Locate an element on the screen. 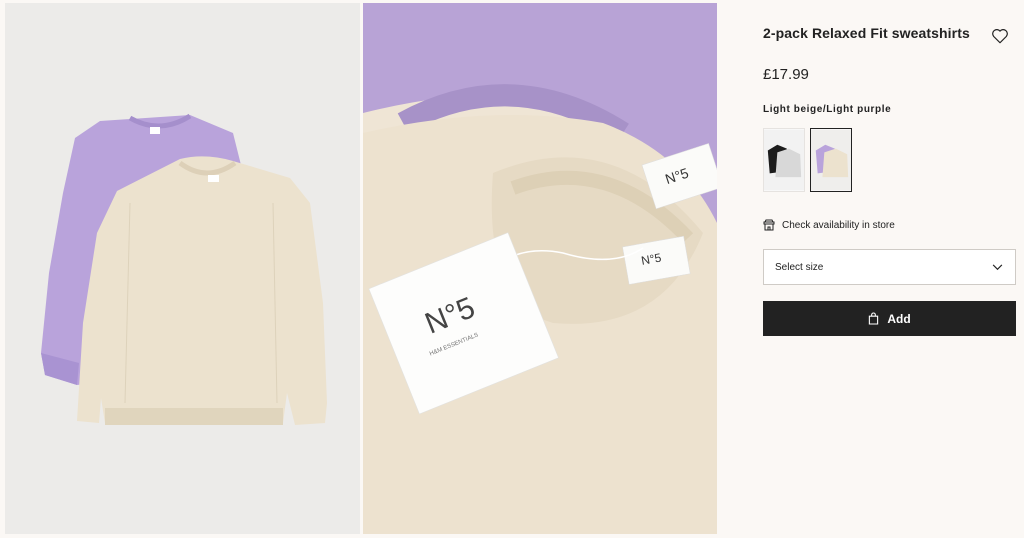 This screenshot has width=1024, height=538. chevron-down-icon is located at coordinates (997, 266).